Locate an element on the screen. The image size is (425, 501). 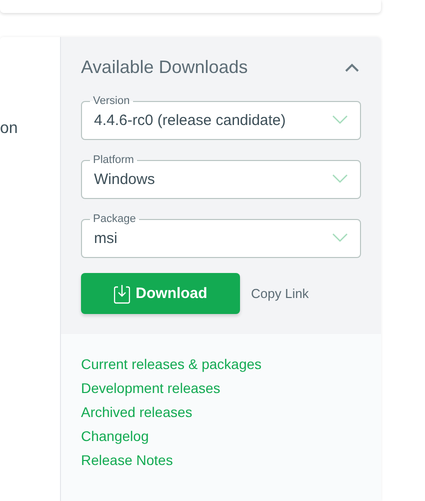
select-field: Platform Windows is located at coordinates (221, 177).